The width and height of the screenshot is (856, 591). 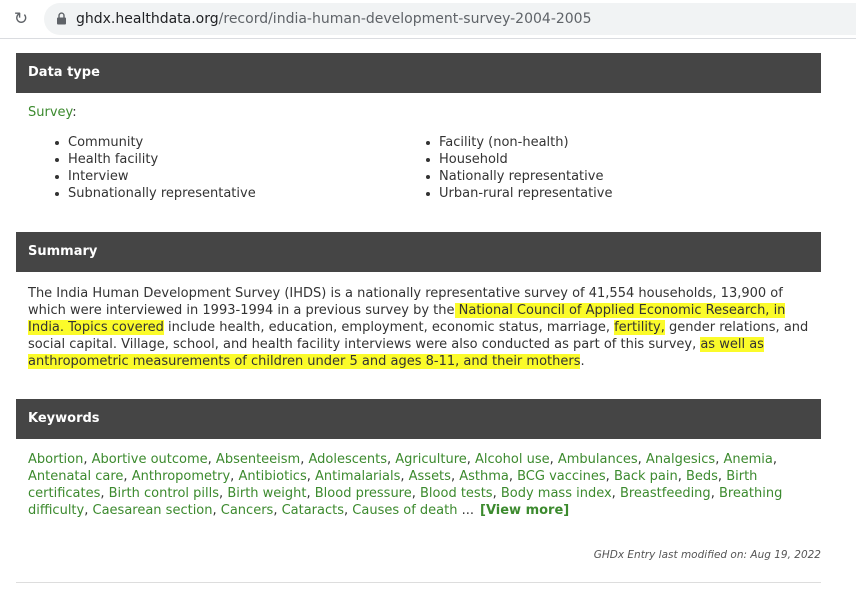 What do you see at coordinates (181, 476) in the screenshot?
I see `keyword-link: Anthropometry` at bounding box center [181, 476].